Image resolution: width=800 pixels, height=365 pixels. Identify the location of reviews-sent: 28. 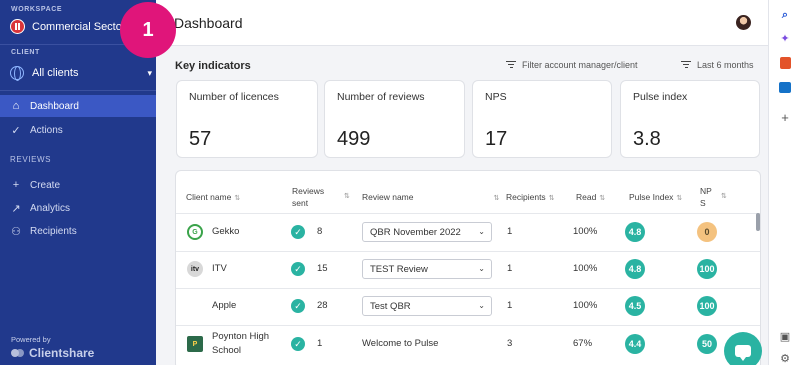
(322, 305).